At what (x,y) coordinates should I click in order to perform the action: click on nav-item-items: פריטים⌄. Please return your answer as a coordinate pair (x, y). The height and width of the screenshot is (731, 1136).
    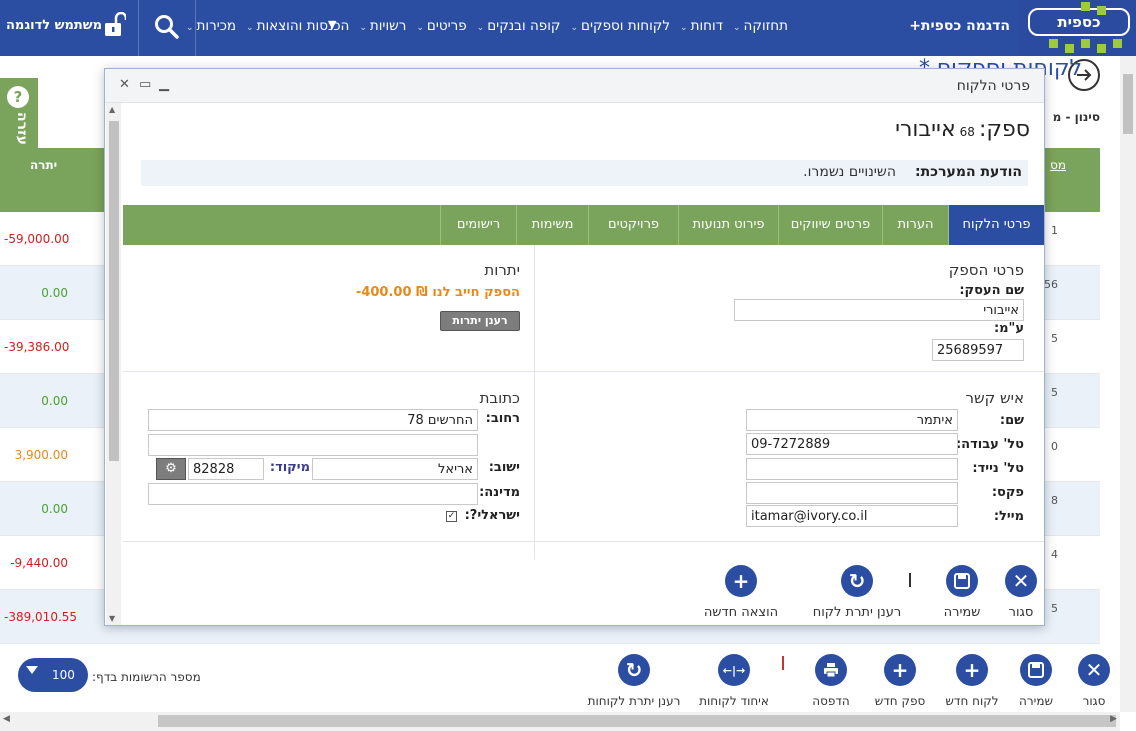
    Looking at the image, I should click on (441, 26).